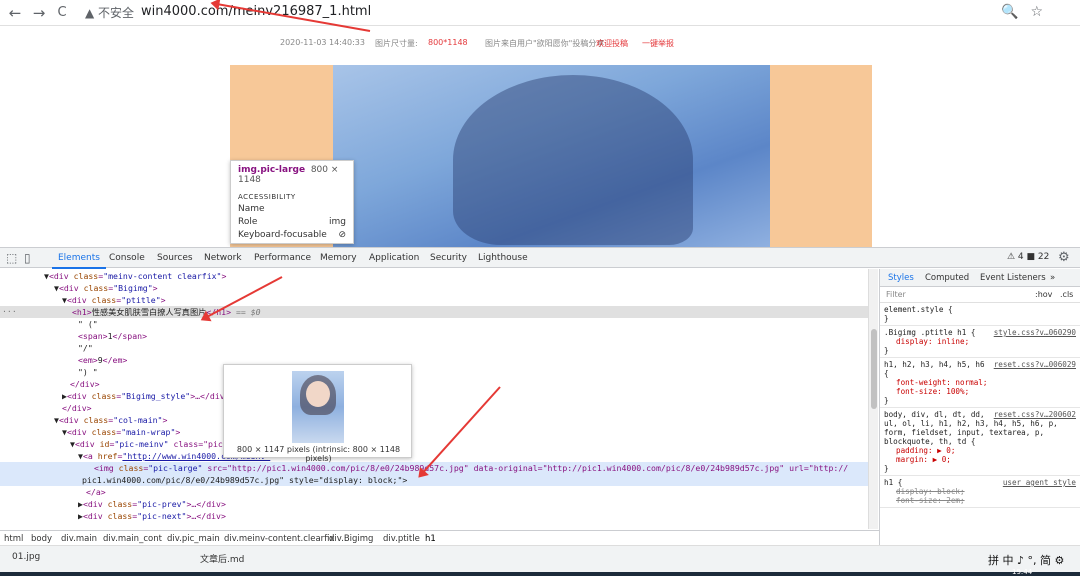  What do you see at coordinates (338, 258) in the screenshot?
I see `tab-memory: Memory` at bounding box center [338, 258].